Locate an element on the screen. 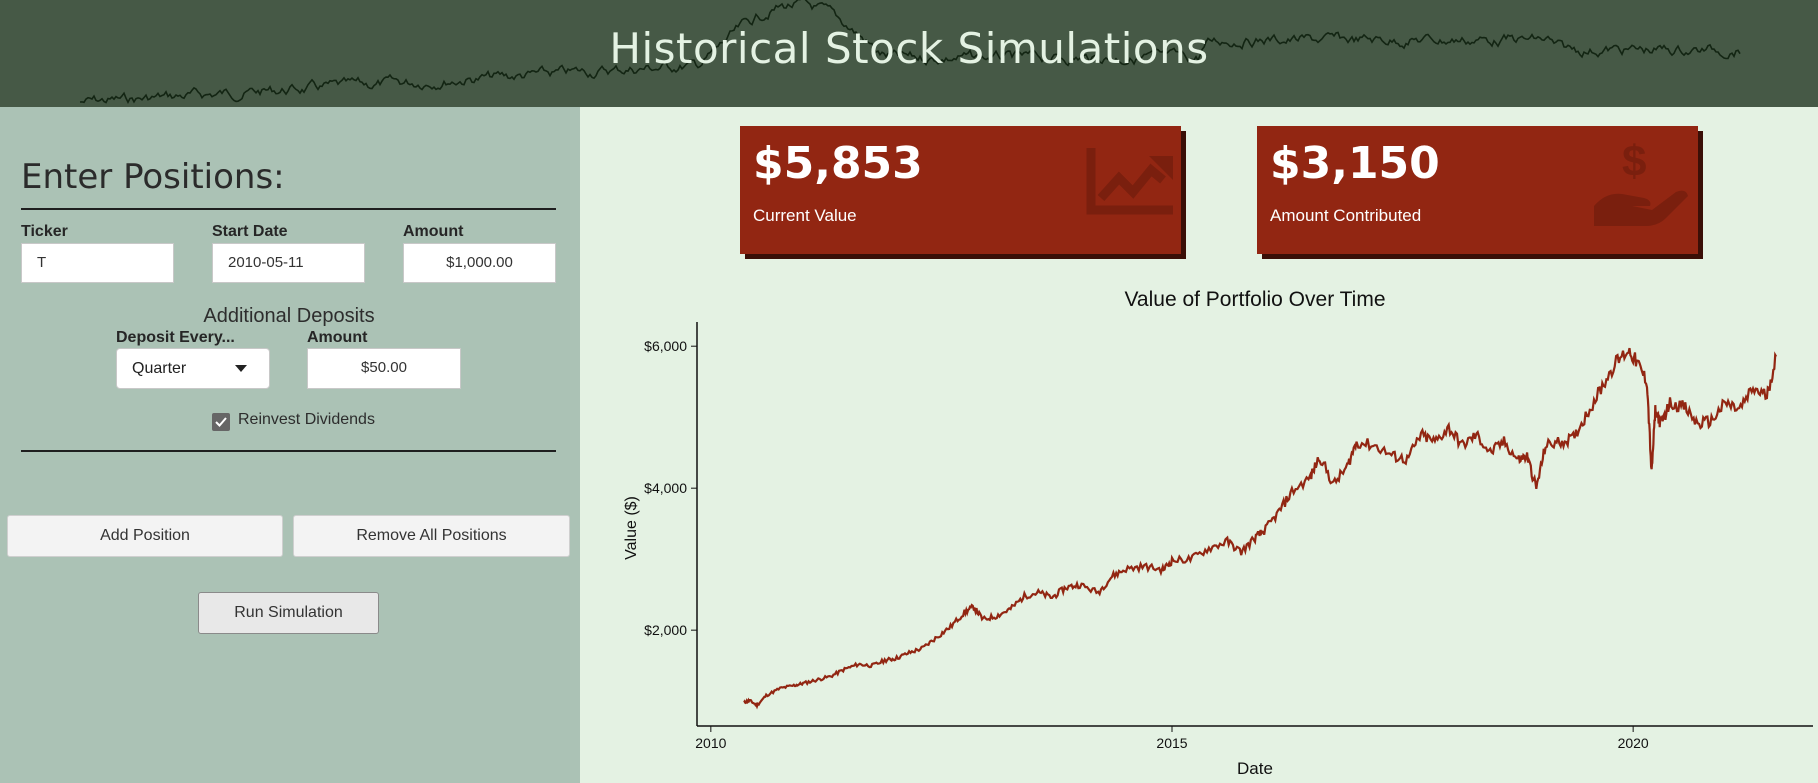 The width and height of the screenshot is (1818, 783). current-value-box: $5,853 Current Value is located at coordinates (960, 190).